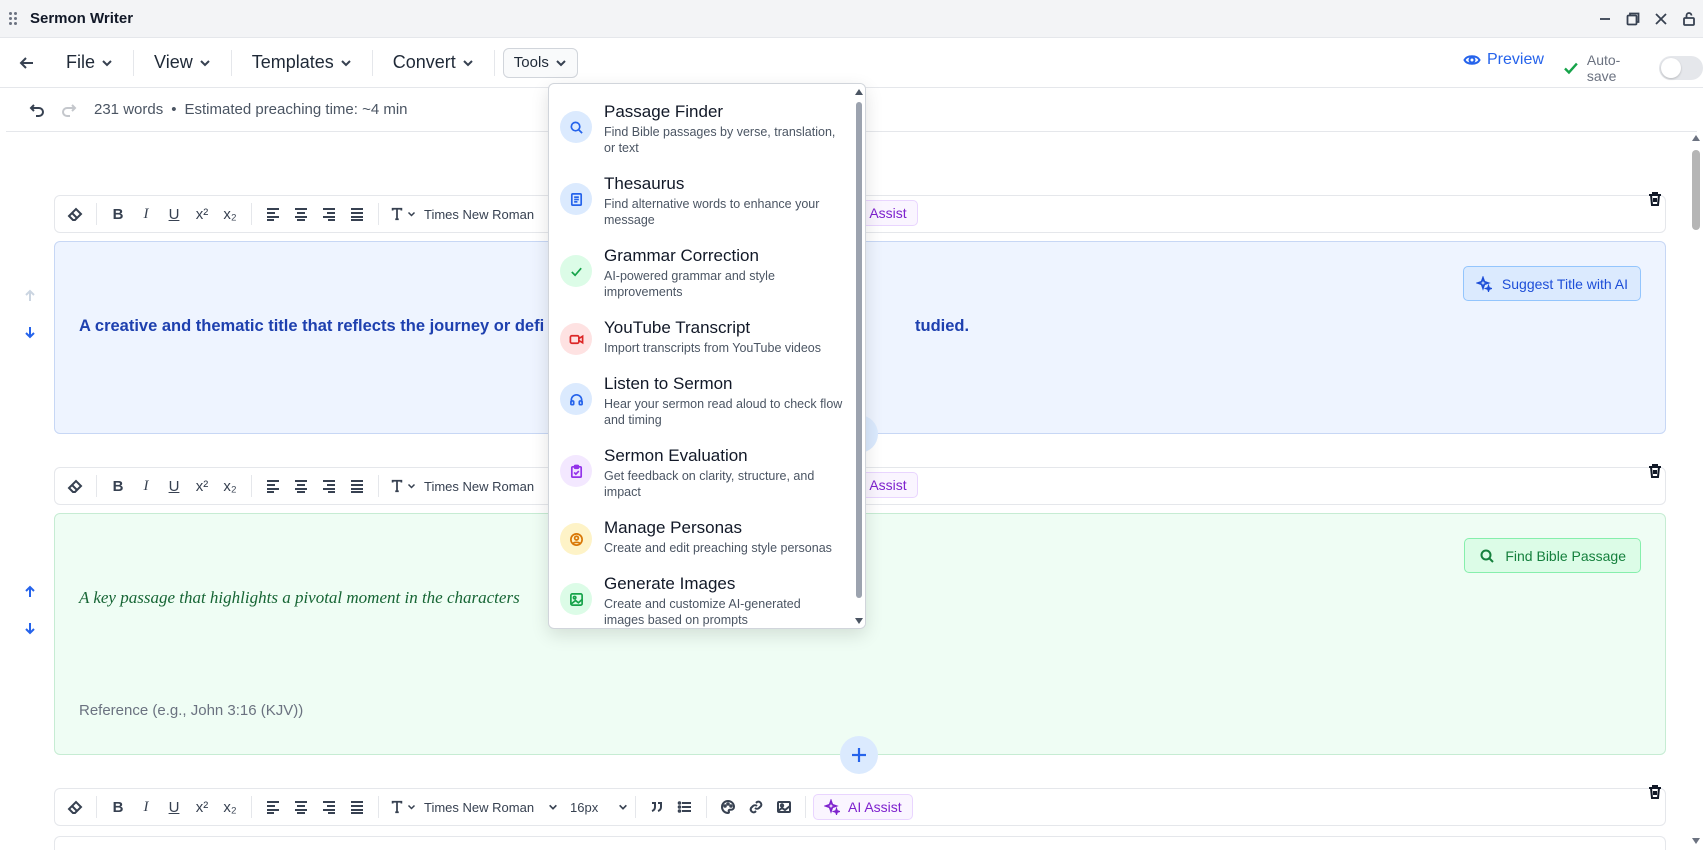  I want to click on list-button, so click(685, 807).